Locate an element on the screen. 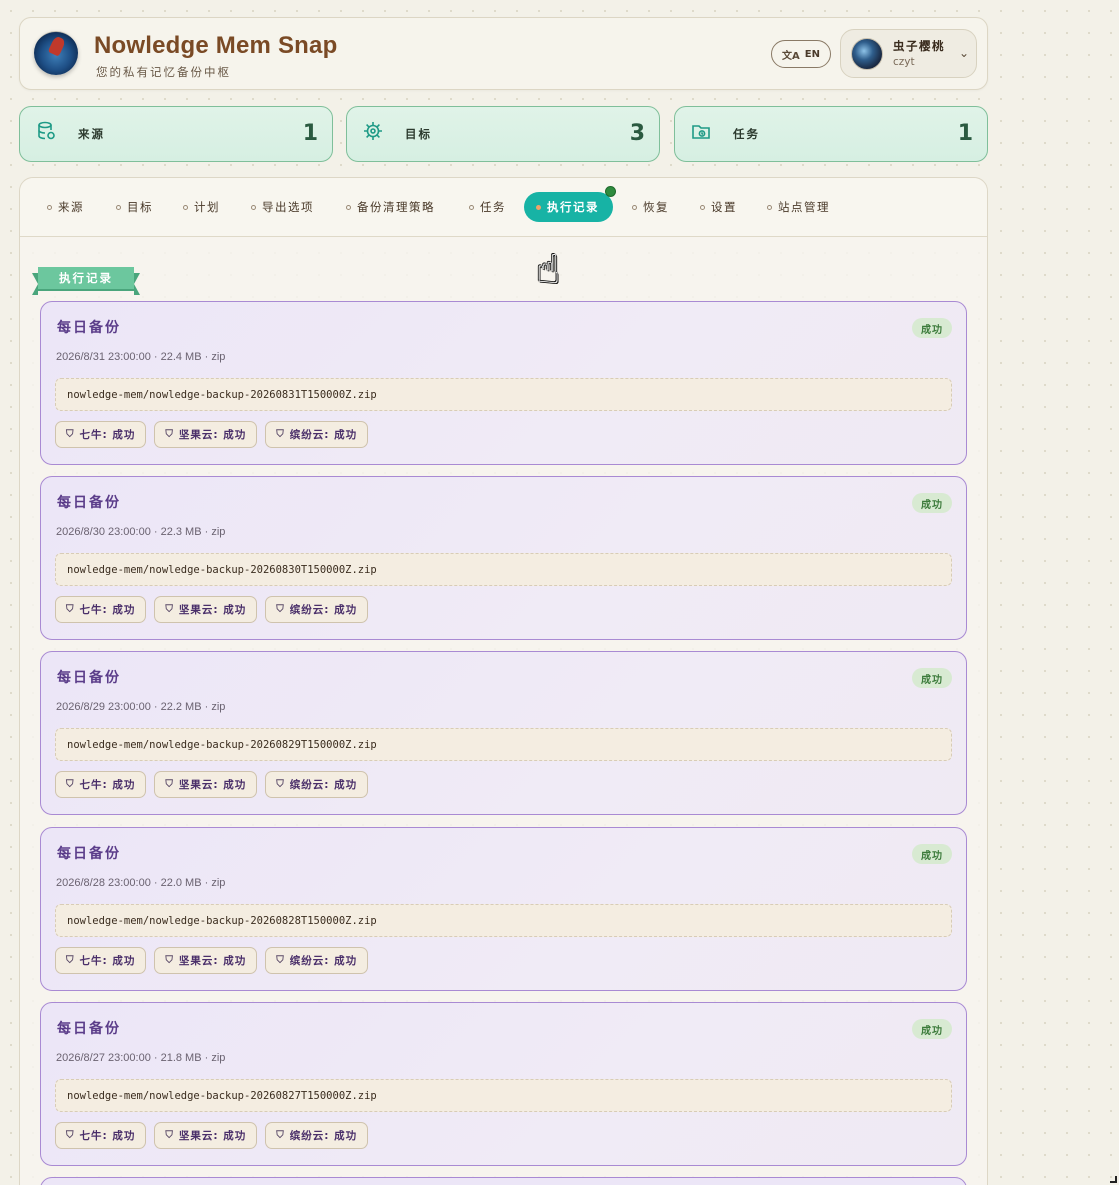 Image resolution: width=1119 pixels, height=1185 pixels. tab-label: 备份清理策略 is located at coordinates (396, 207).